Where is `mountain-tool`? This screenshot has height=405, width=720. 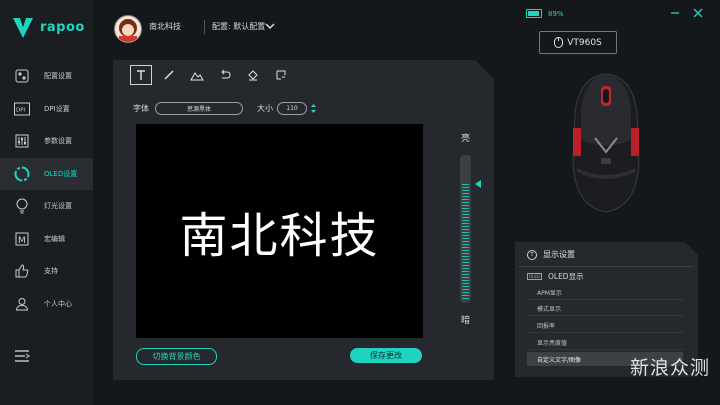 mountain-tool is located at coordinates (197, 75).